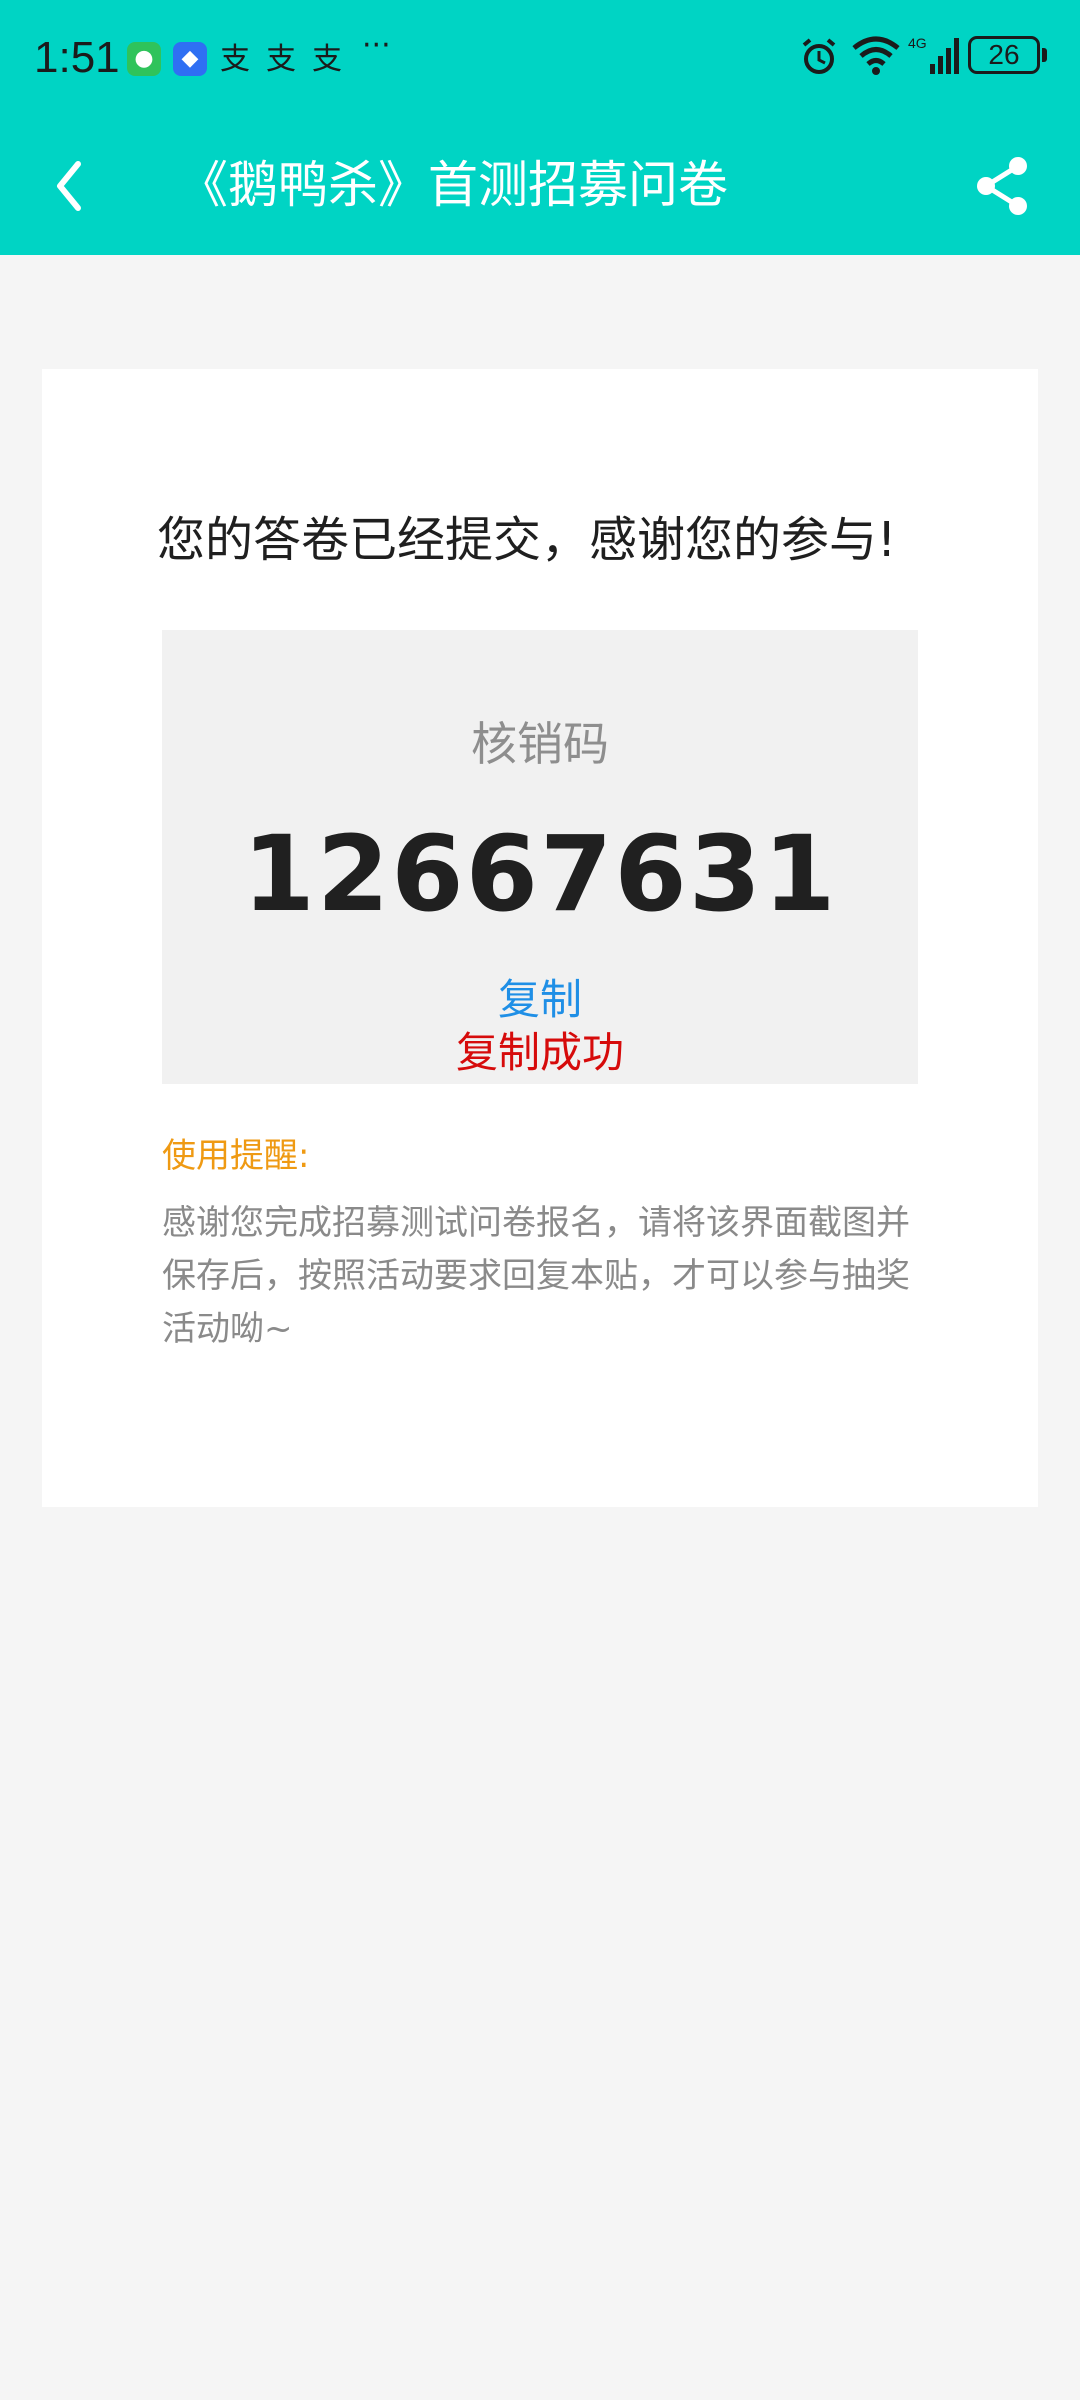 The image size is (1080, 2400). Describe the element at coordinates (819, 56) in the screenshot. I see `alarm-icon` at that location.